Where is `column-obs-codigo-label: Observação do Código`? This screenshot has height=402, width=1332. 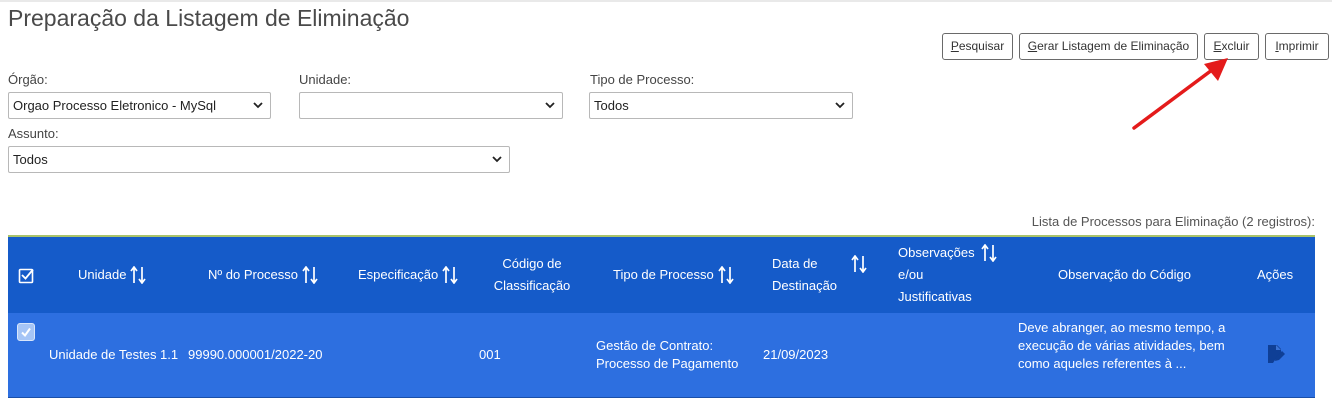 column-obs-codigo-label: Observação do Código is located at coordinates (1124, 274).